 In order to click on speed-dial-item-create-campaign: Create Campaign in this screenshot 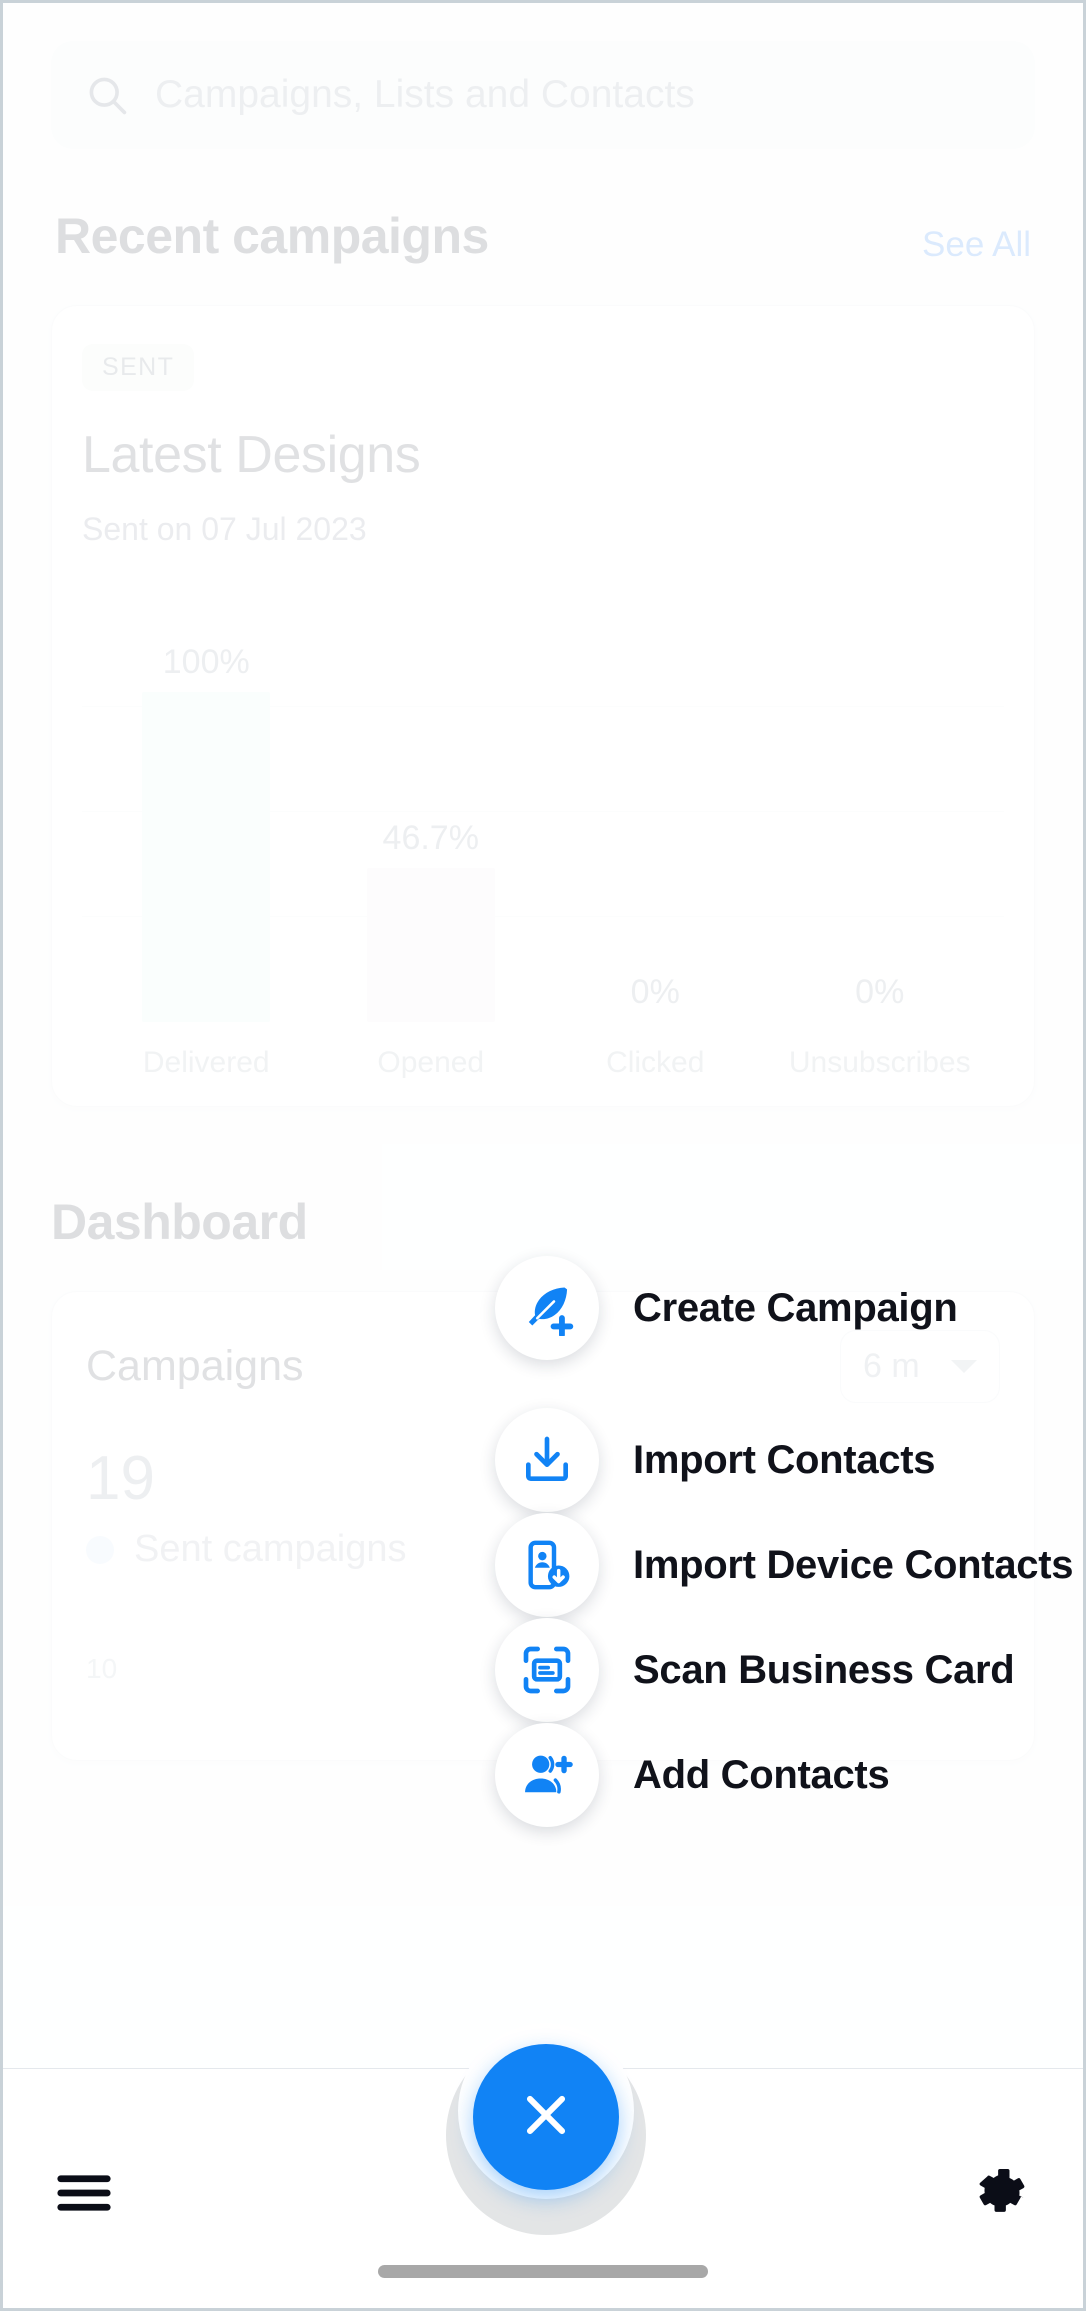, I will do `click(726, 1308)`.